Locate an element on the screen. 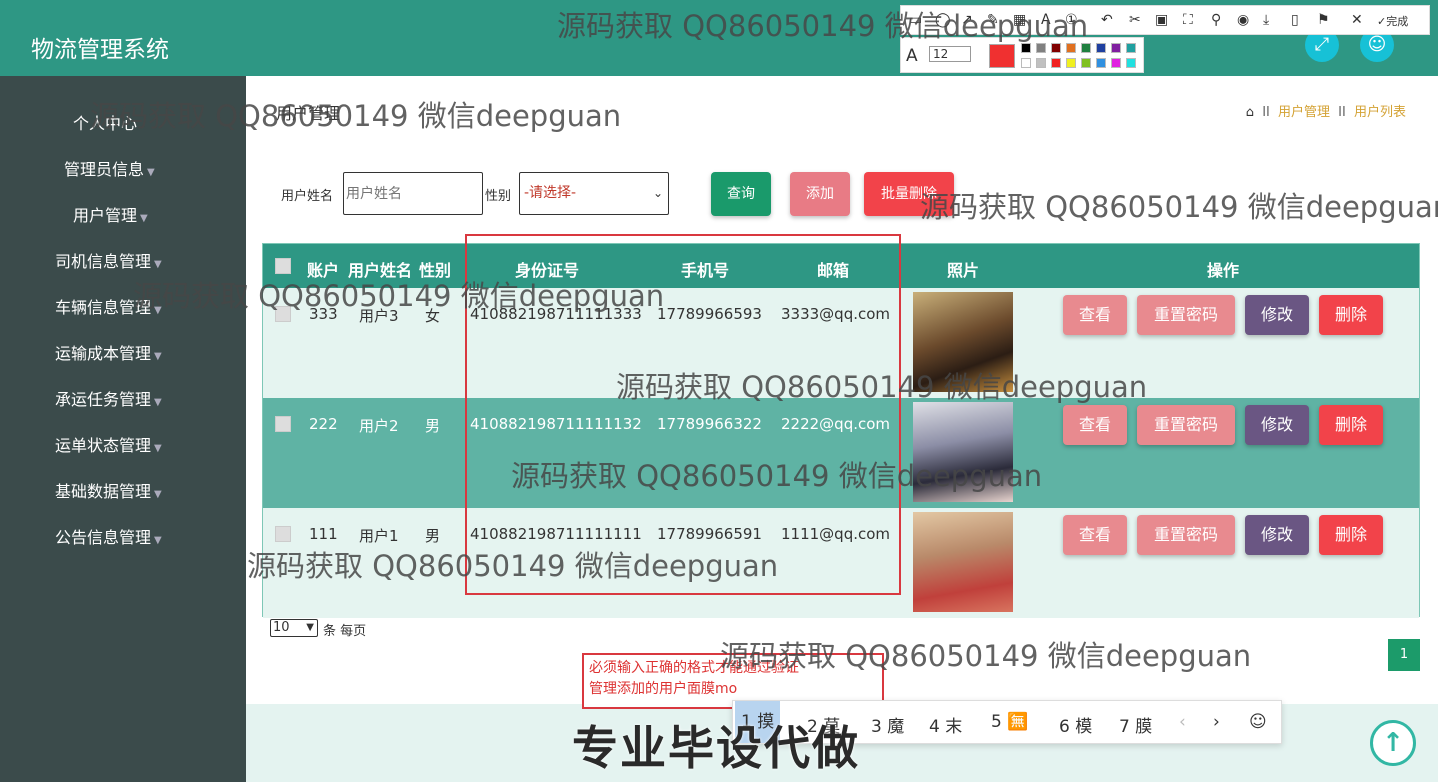  batch-delete-button: 批量删除 is located at coordinates (909, 194).